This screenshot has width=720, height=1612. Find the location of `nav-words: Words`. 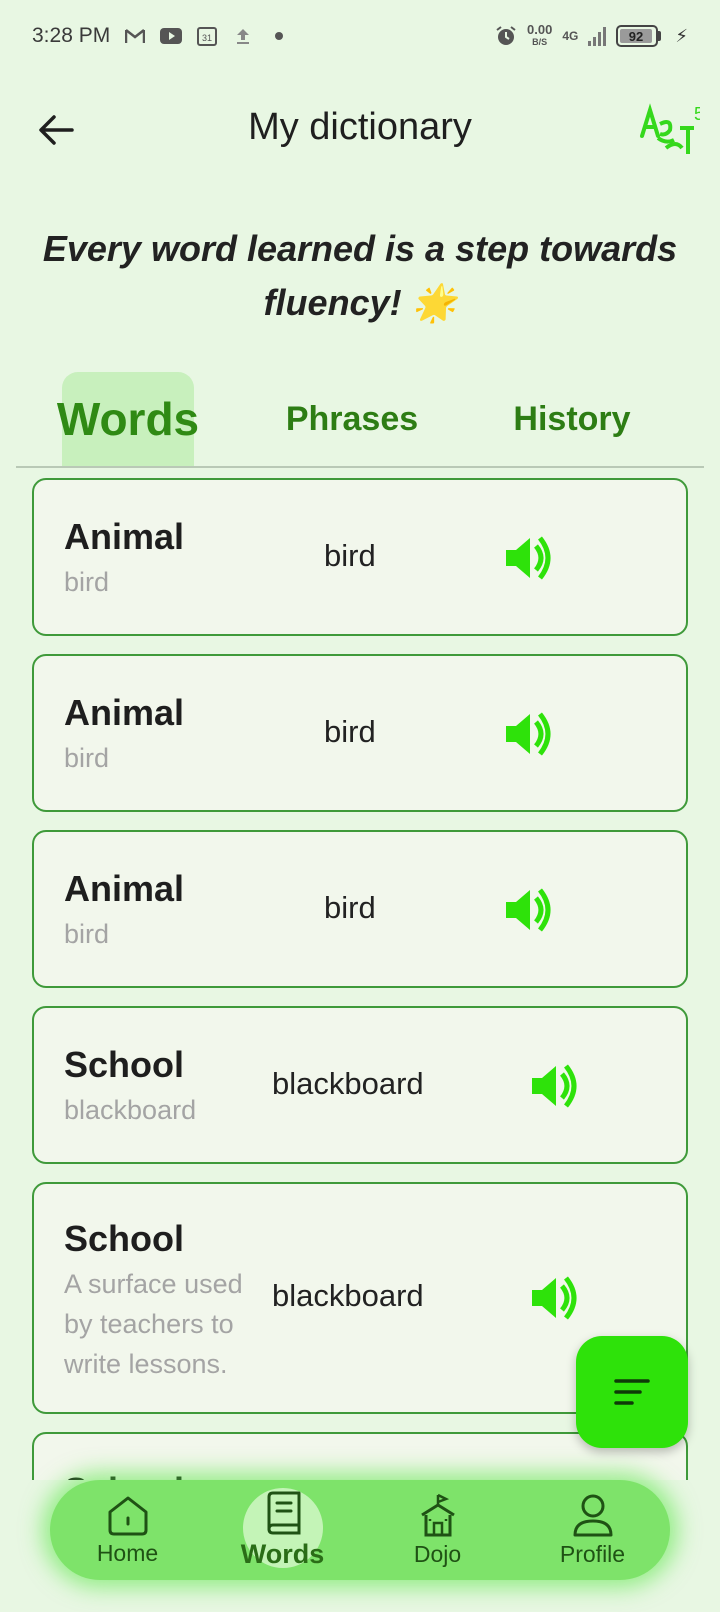

nav-words: Words is located at coordinates (283, 1530).